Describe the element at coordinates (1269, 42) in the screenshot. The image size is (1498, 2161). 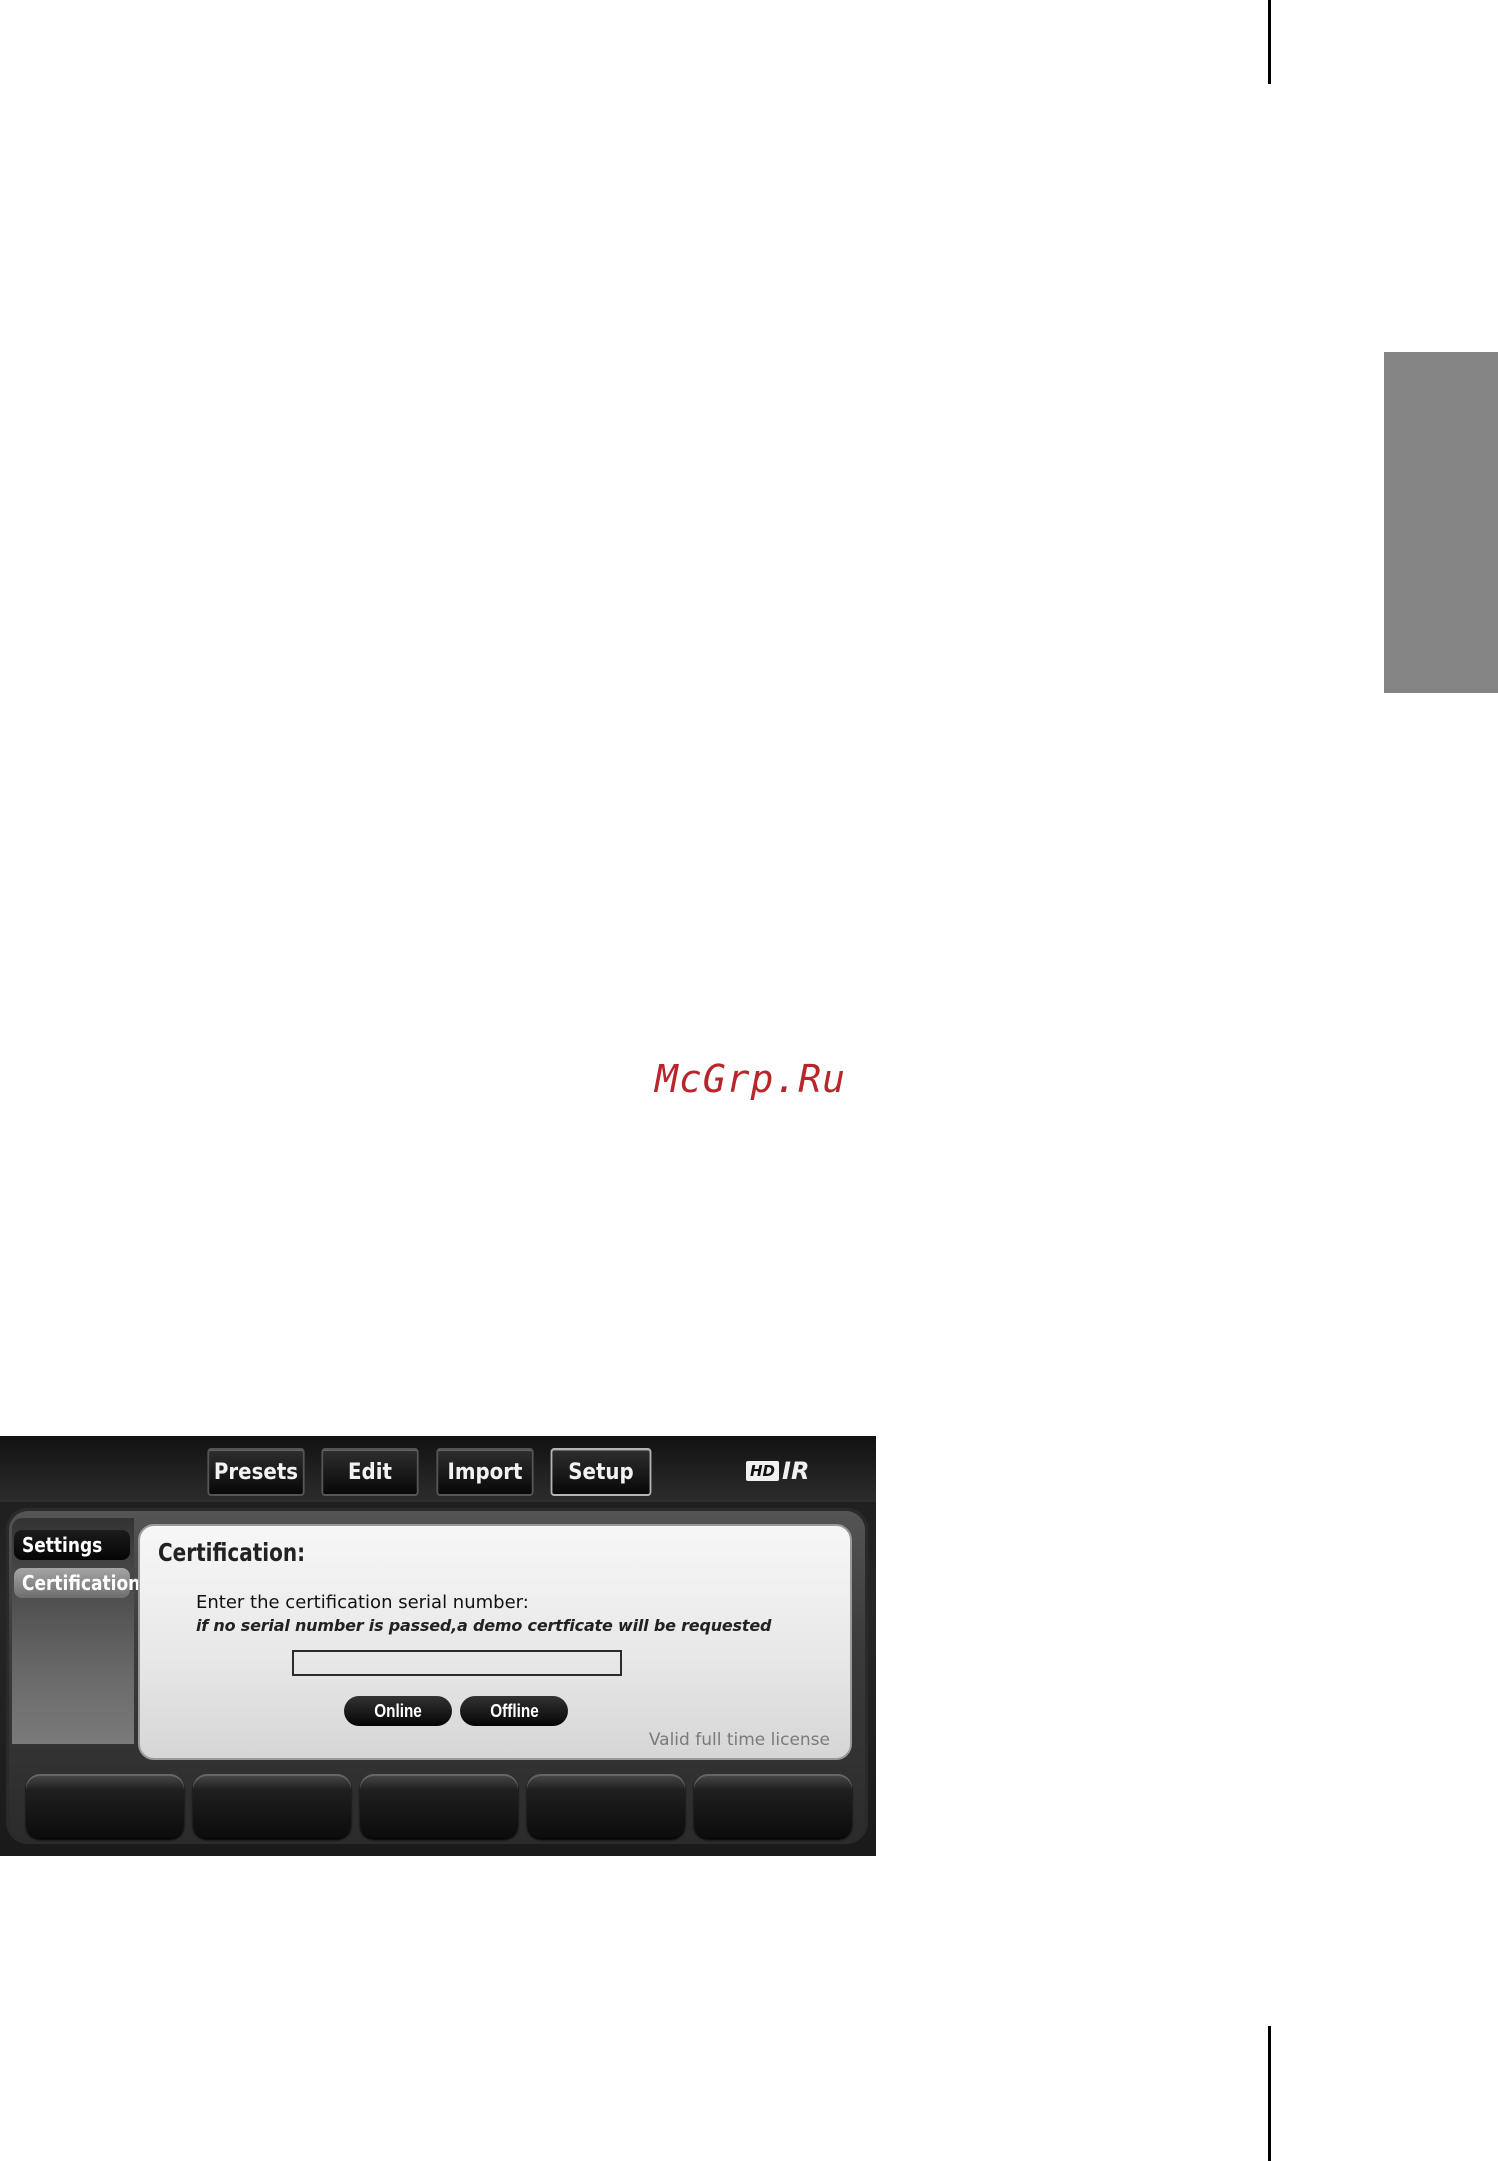
I see `crop-mark-top` at that location.